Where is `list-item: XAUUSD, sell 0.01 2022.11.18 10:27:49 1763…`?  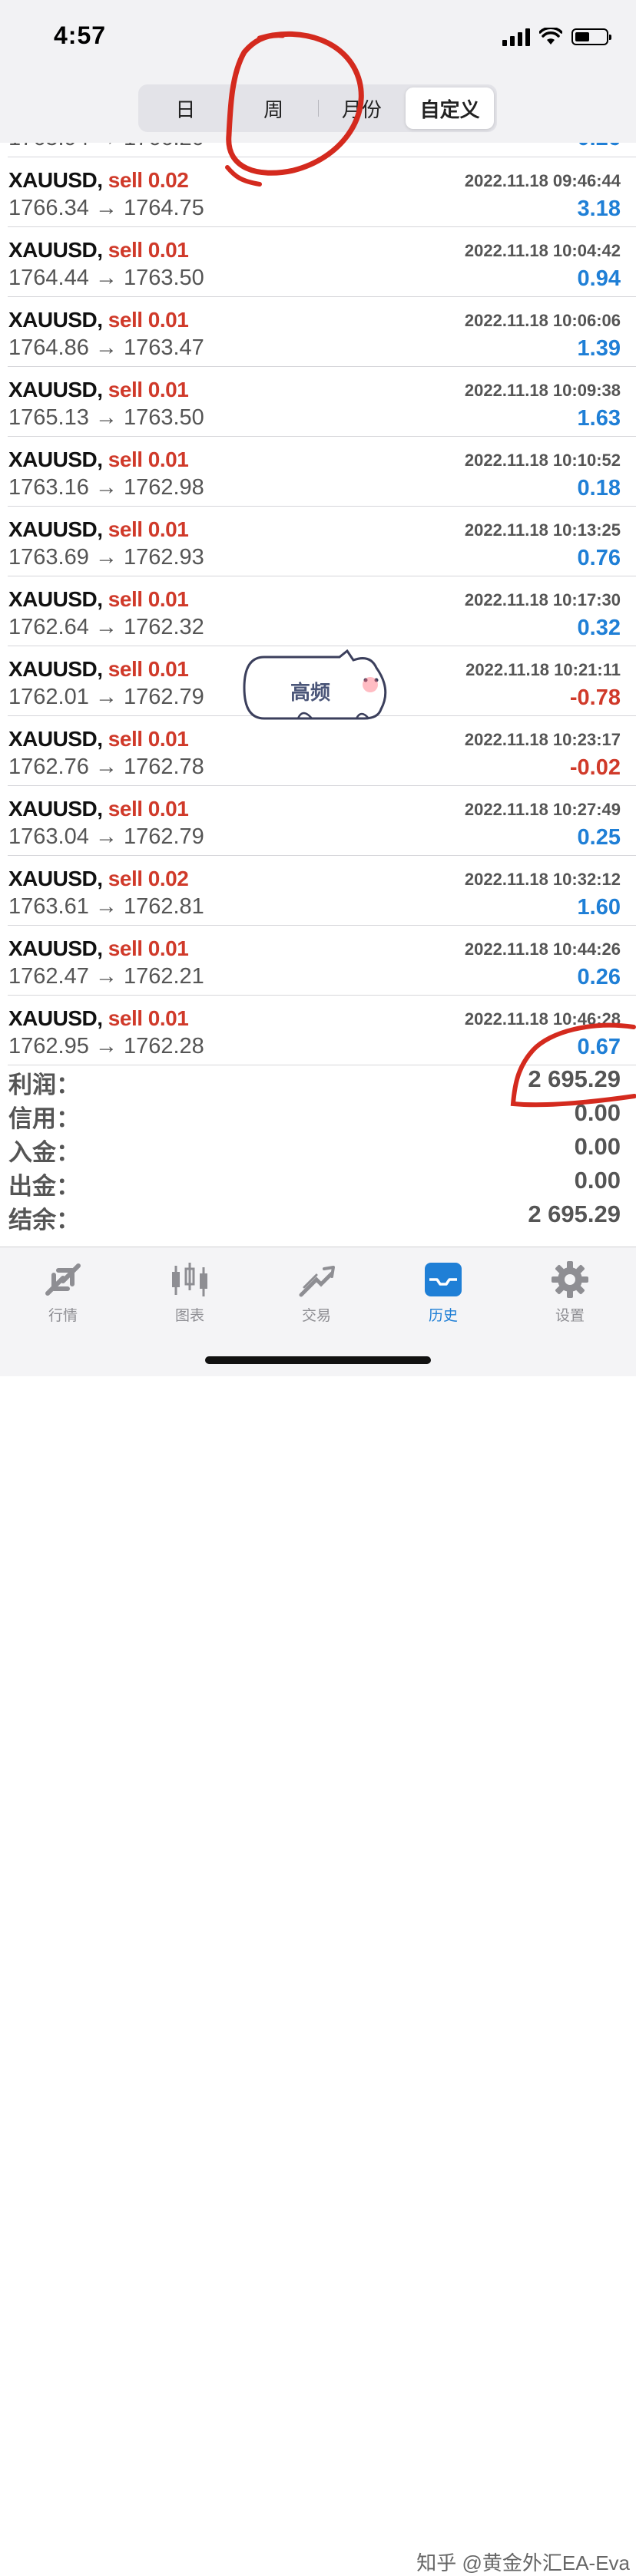
list-item: XAUUSD, sell 0.01 2022.11.18 10:27:49 1763… is located at coordinates (322, 821).